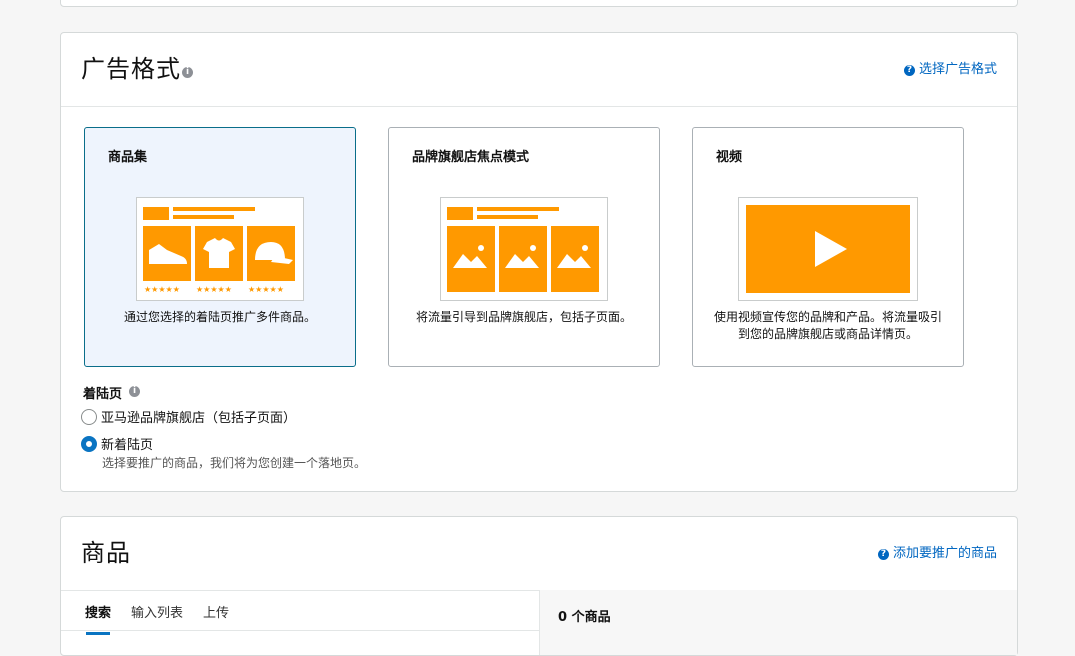 The height and width of the screenshot is (656, 1075). What do you see at coordinates (219, 317) in the screenshot?
I see `card-description: 通过您选择的着陆页推广多件商品。` at bounding box center [219, 317].